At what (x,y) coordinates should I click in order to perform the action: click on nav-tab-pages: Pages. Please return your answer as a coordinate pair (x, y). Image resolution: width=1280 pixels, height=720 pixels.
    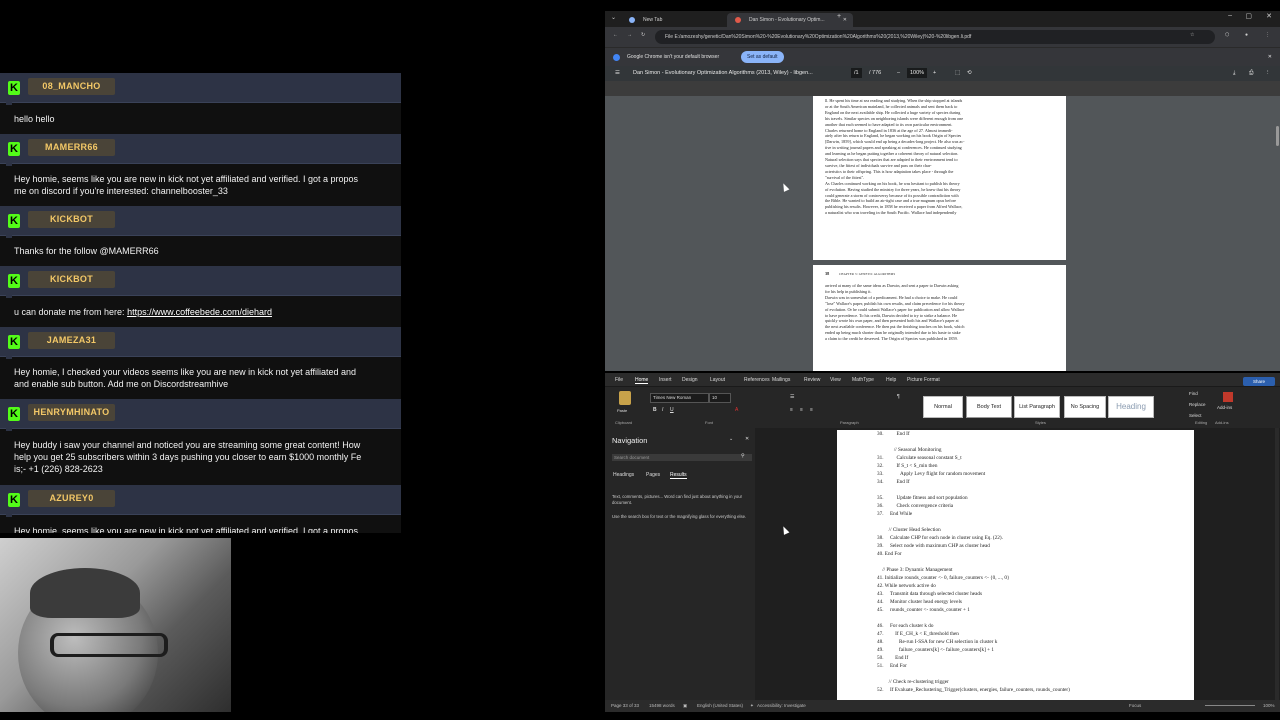
    Looking at the image, I should click on (653, 475).